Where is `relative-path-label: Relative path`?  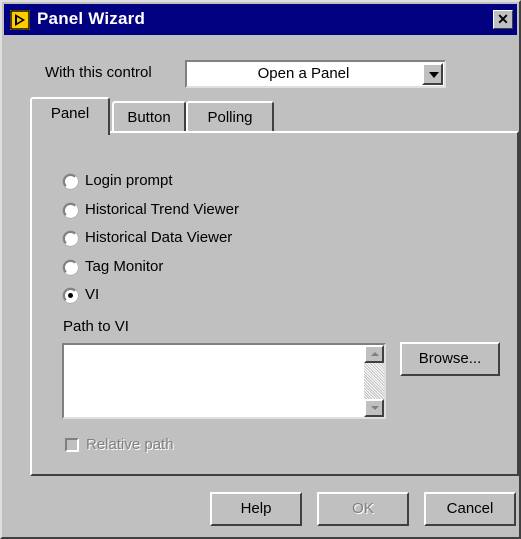
relative-path-label: Relative path is located at coordinates (130, 444).